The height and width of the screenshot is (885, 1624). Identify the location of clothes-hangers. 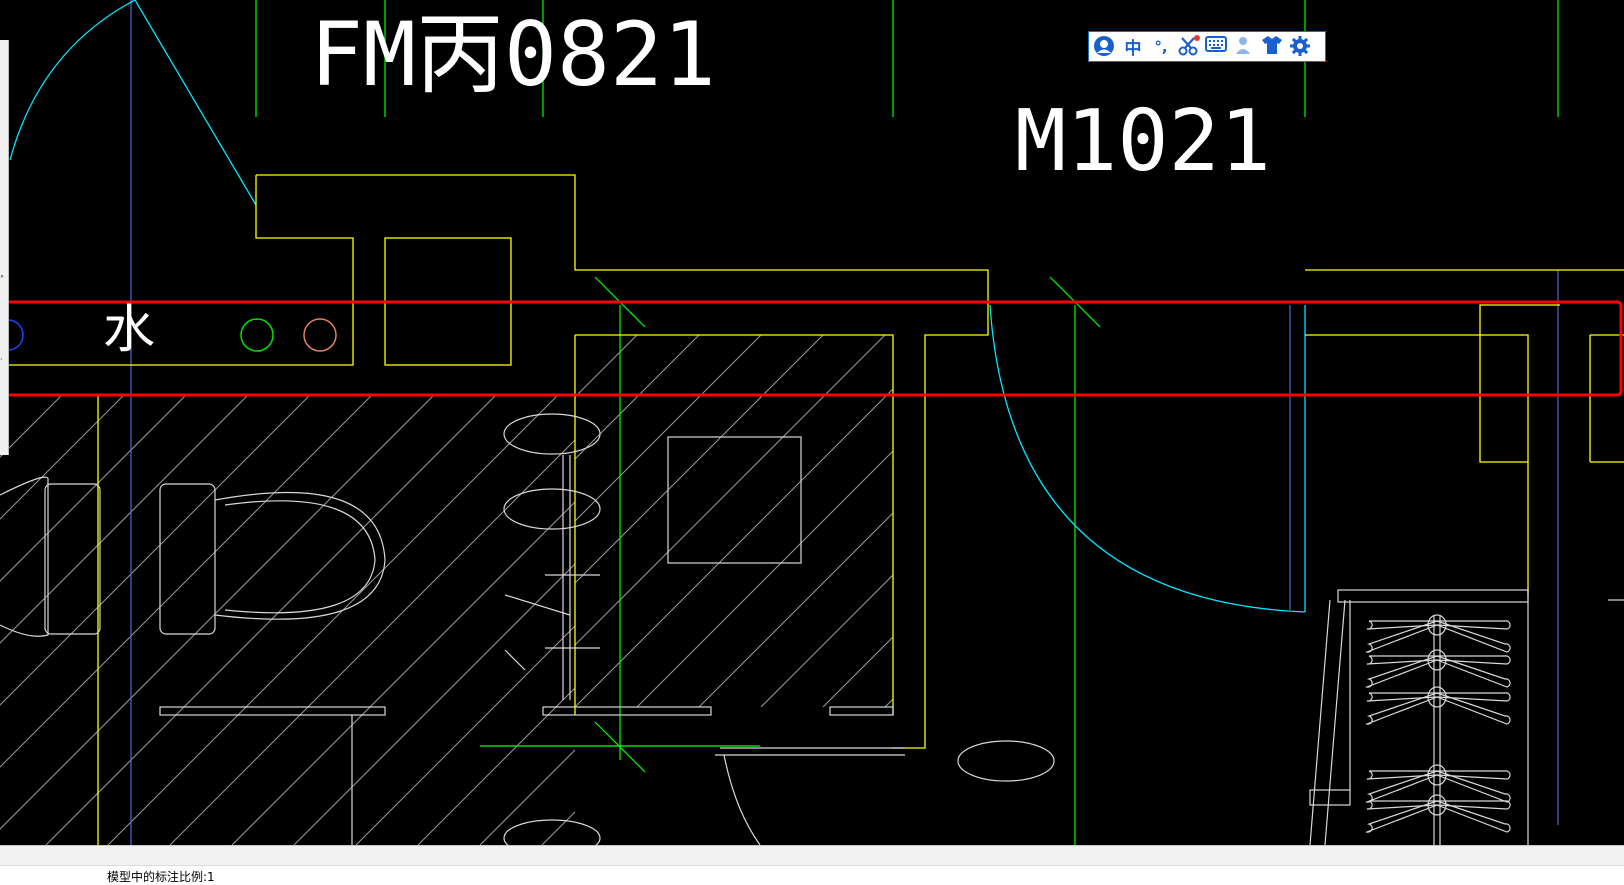
(1438, 723).